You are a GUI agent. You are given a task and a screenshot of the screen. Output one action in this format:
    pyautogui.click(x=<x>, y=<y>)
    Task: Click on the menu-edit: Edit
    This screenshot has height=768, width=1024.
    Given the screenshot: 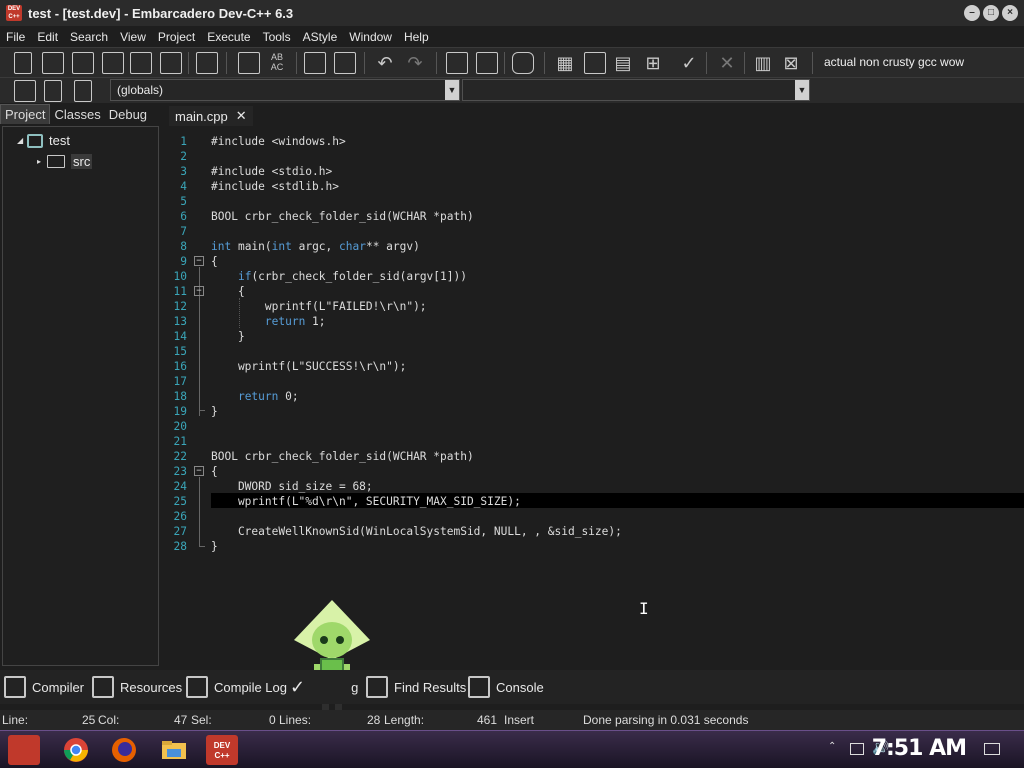 What is the action you would take?
    pyautogui.click(x=47, y=37)
    